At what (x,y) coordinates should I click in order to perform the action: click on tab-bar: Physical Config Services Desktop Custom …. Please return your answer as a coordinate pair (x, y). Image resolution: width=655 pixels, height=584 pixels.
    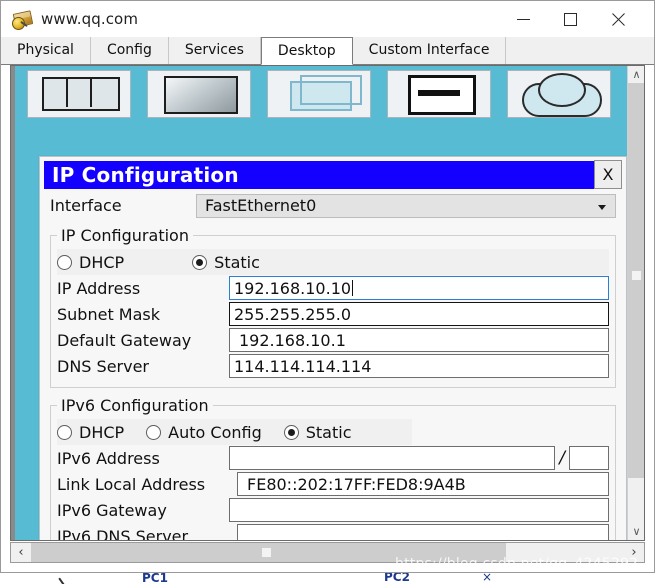
    Looking at the image, I should click on (327, 51).